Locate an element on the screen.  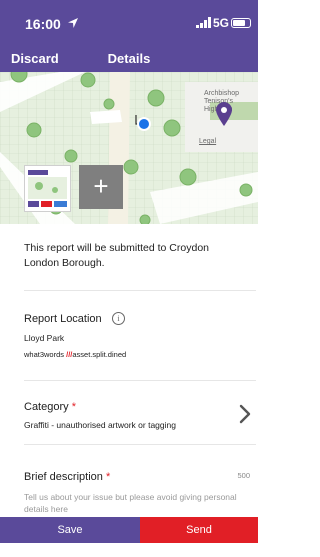
status-time: 16:00 is located at coordinates (43, 24).